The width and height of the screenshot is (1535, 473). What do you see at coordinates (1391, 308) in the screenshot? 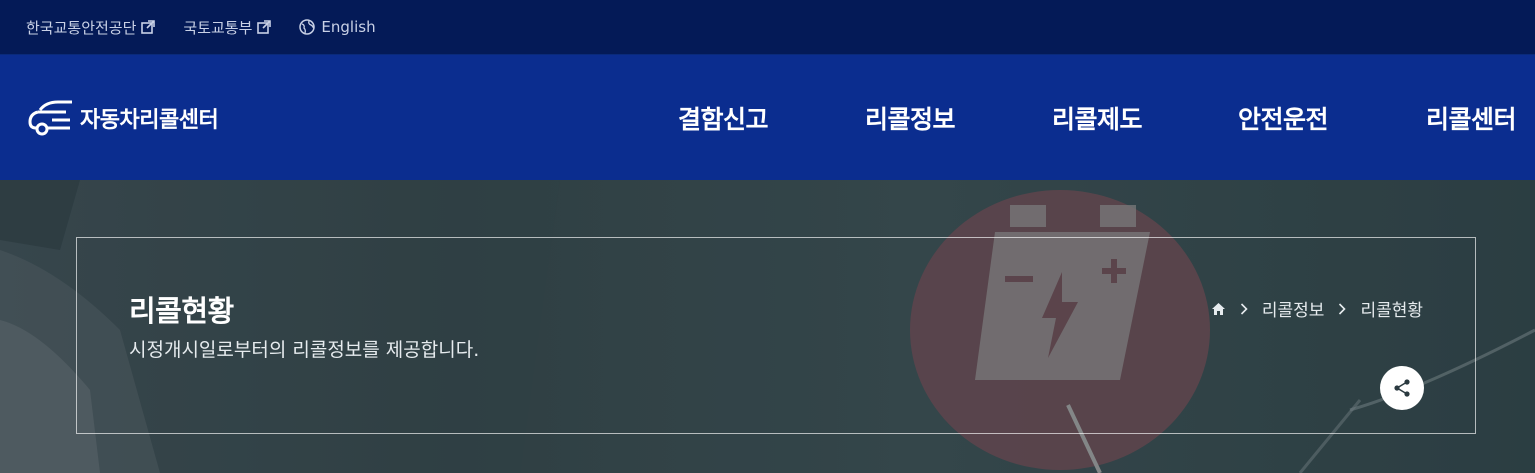
I see `breadcrumb-item-recall-status: 리콜현황` at bounding box center [1391, 308].